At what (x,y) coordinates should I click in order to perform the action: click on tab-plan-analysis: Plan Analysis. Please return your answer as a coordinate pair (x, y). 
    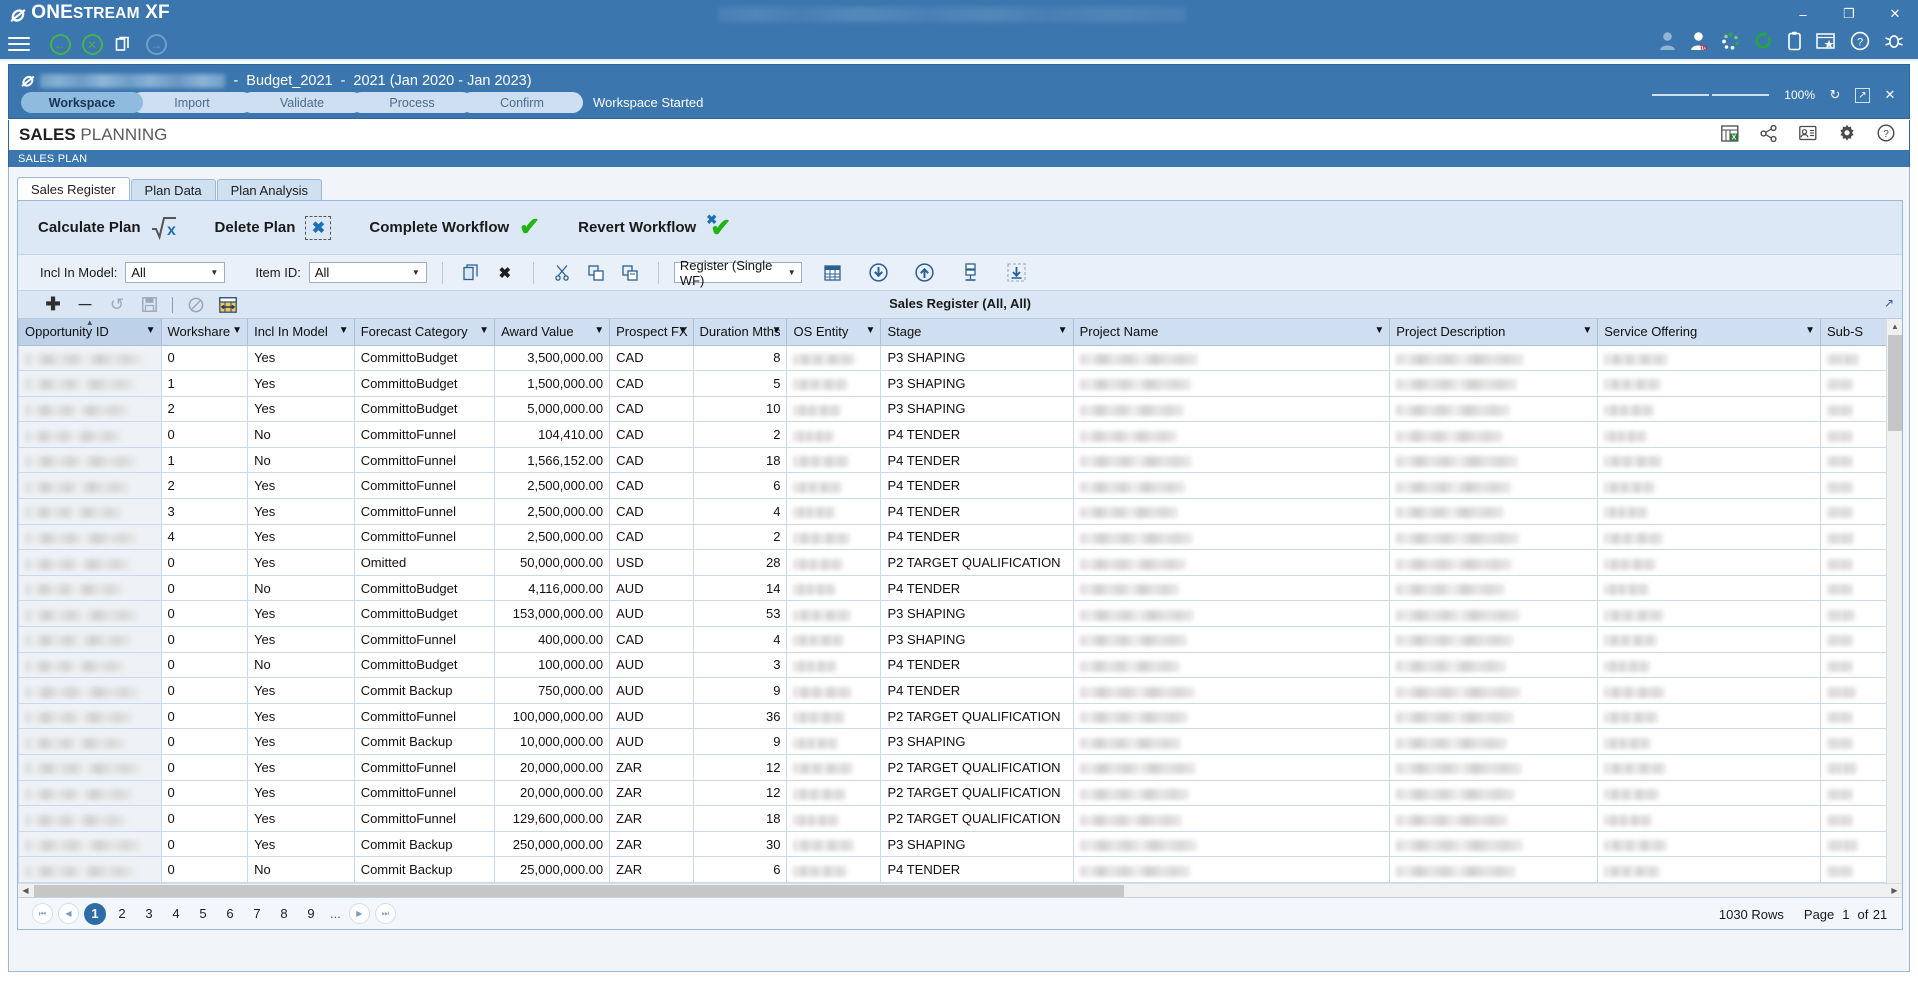
    Looking at the image, I should click on (269, 190).